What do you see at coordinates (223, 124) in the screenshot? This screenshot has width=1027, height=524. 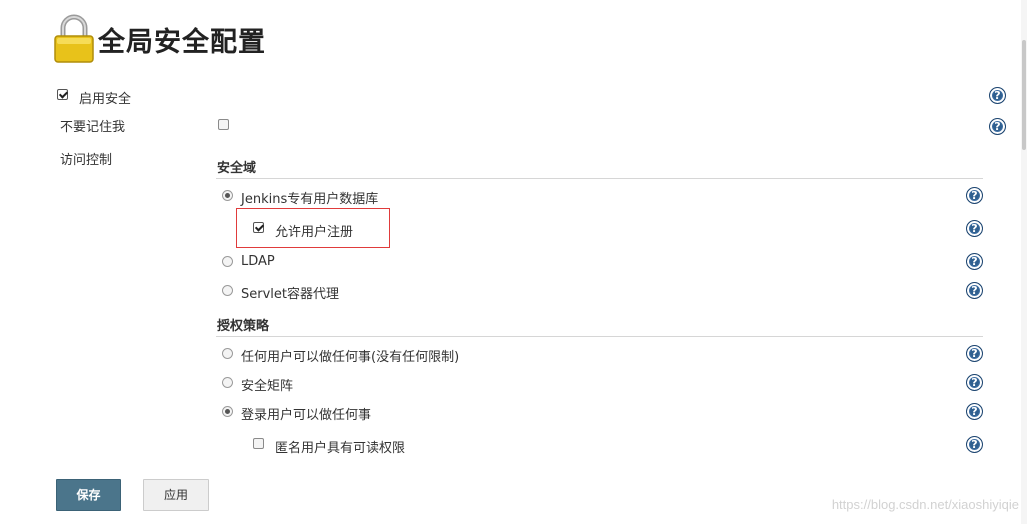 I see `disable-remember-me-checkbox` at bounding box center [223, 124].